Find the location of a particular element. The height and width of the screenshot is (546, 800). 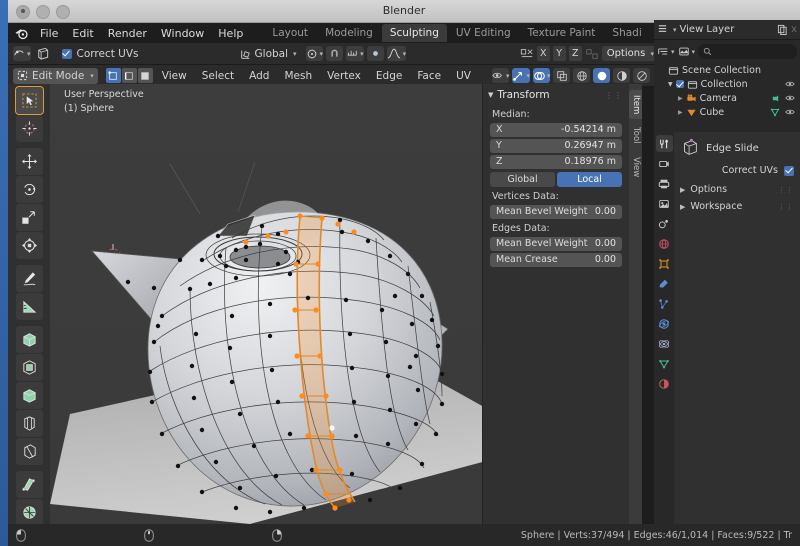

mesh-data-icon is located at coordinates (775, 112).